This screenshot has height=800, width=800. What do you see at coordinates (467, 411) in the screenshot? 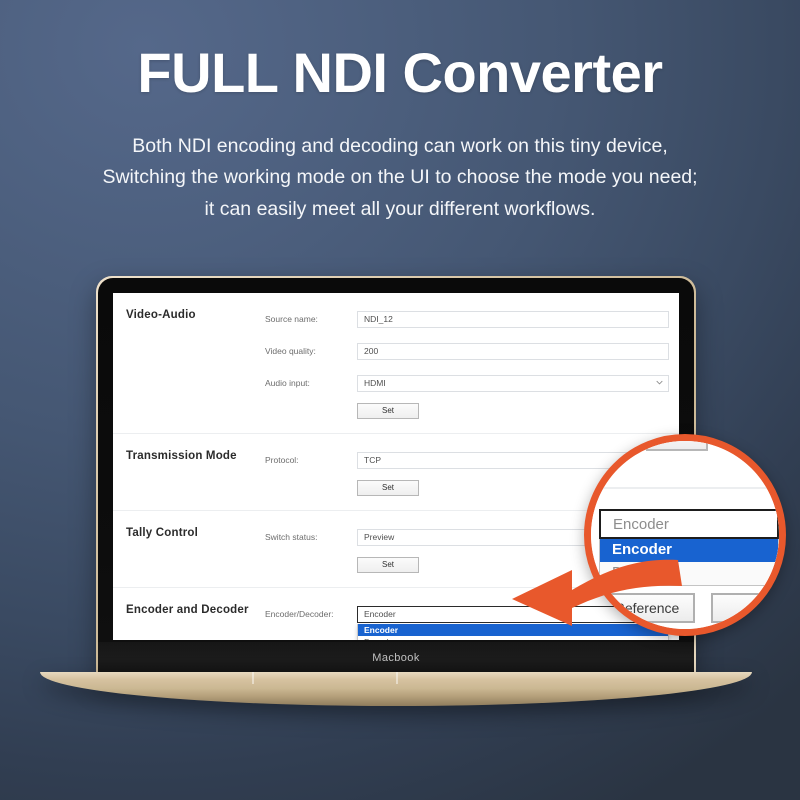
I see `button-row-video-audio: Set` at bounding box center [467, 411].